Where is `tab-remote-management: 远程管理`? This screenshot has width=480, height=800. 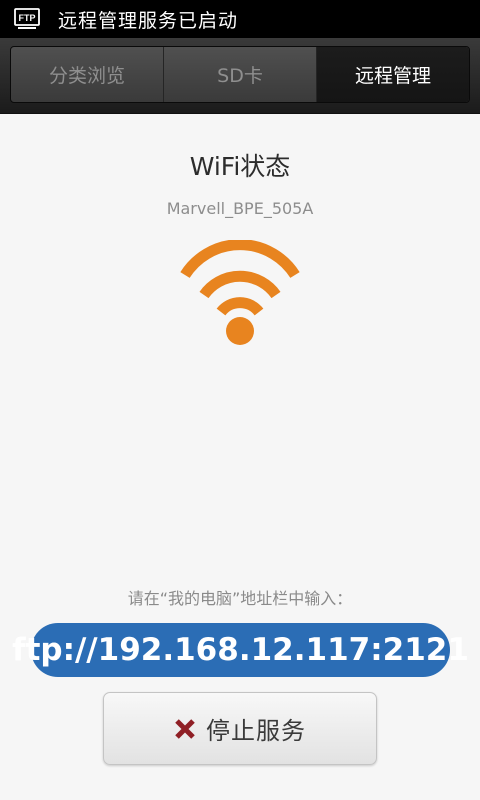 tab-remote-management: 远程管理 is located at coordinates (393, 74).